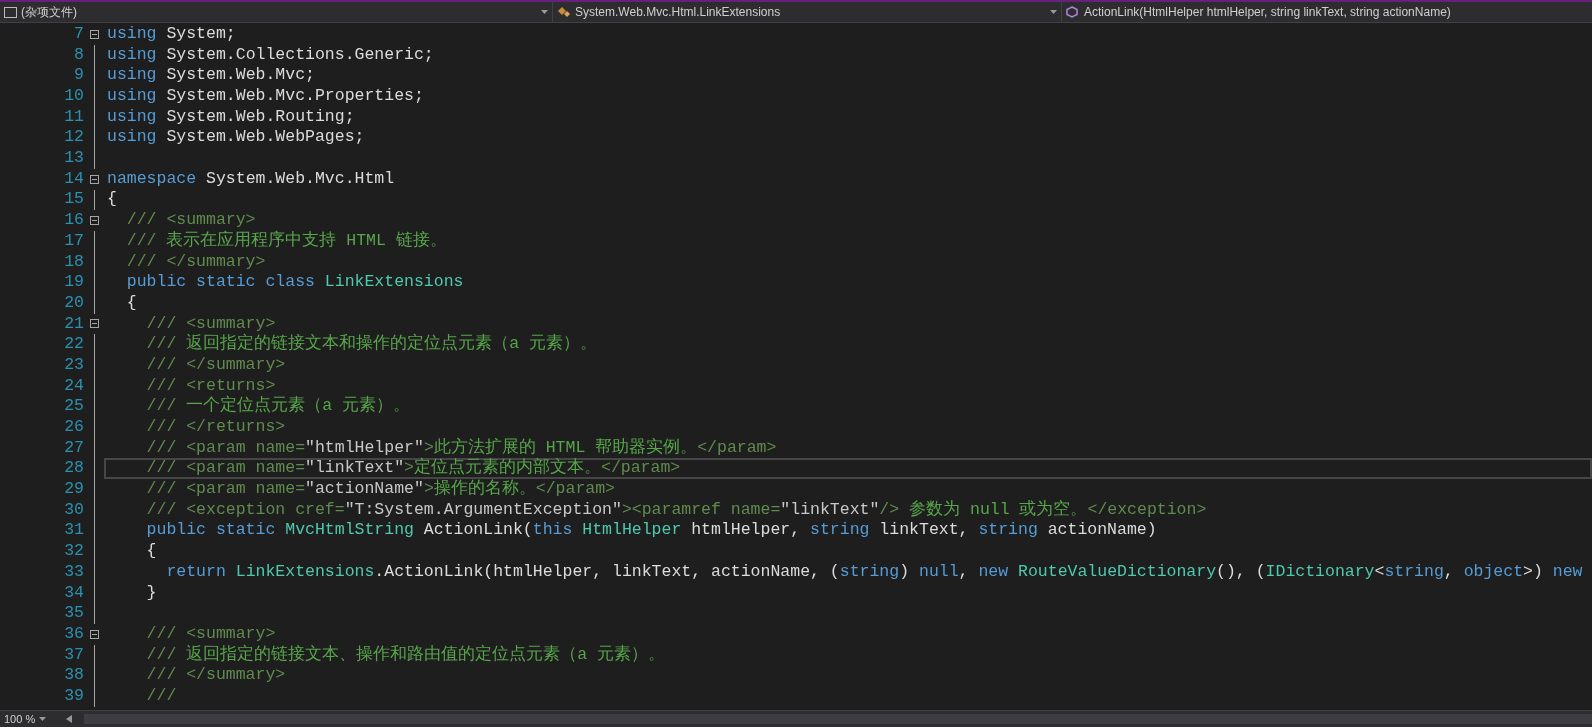 The height and width of the screenshot is (727, 1592). What do you see at coordinates (552, 530) in the screenshot?
I see `code-keyword: this` at bounding box center [552, 530].